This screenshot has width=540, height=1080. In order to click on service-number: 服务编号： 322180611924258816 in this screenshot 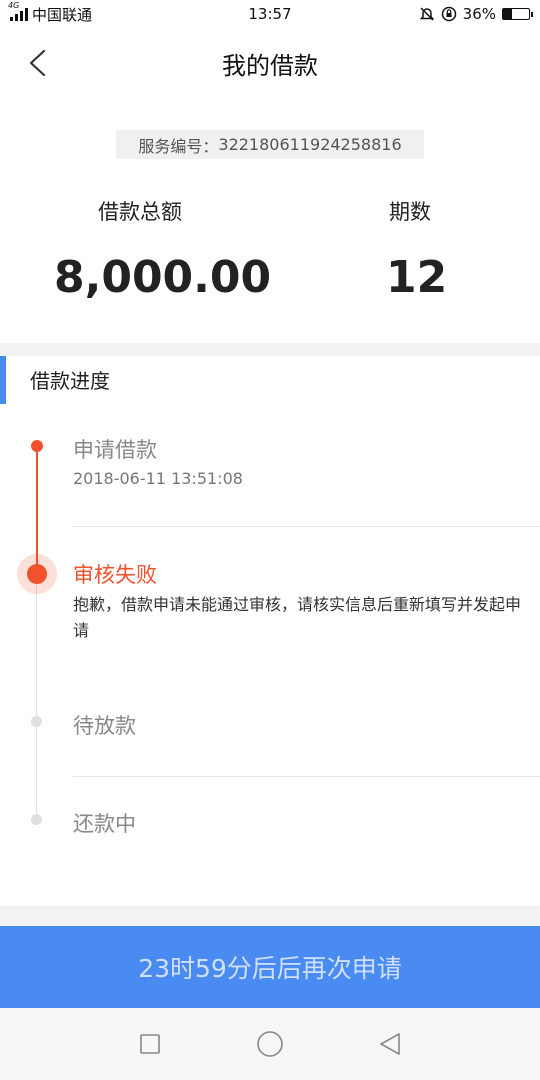, I will do `click(270, 144)`.